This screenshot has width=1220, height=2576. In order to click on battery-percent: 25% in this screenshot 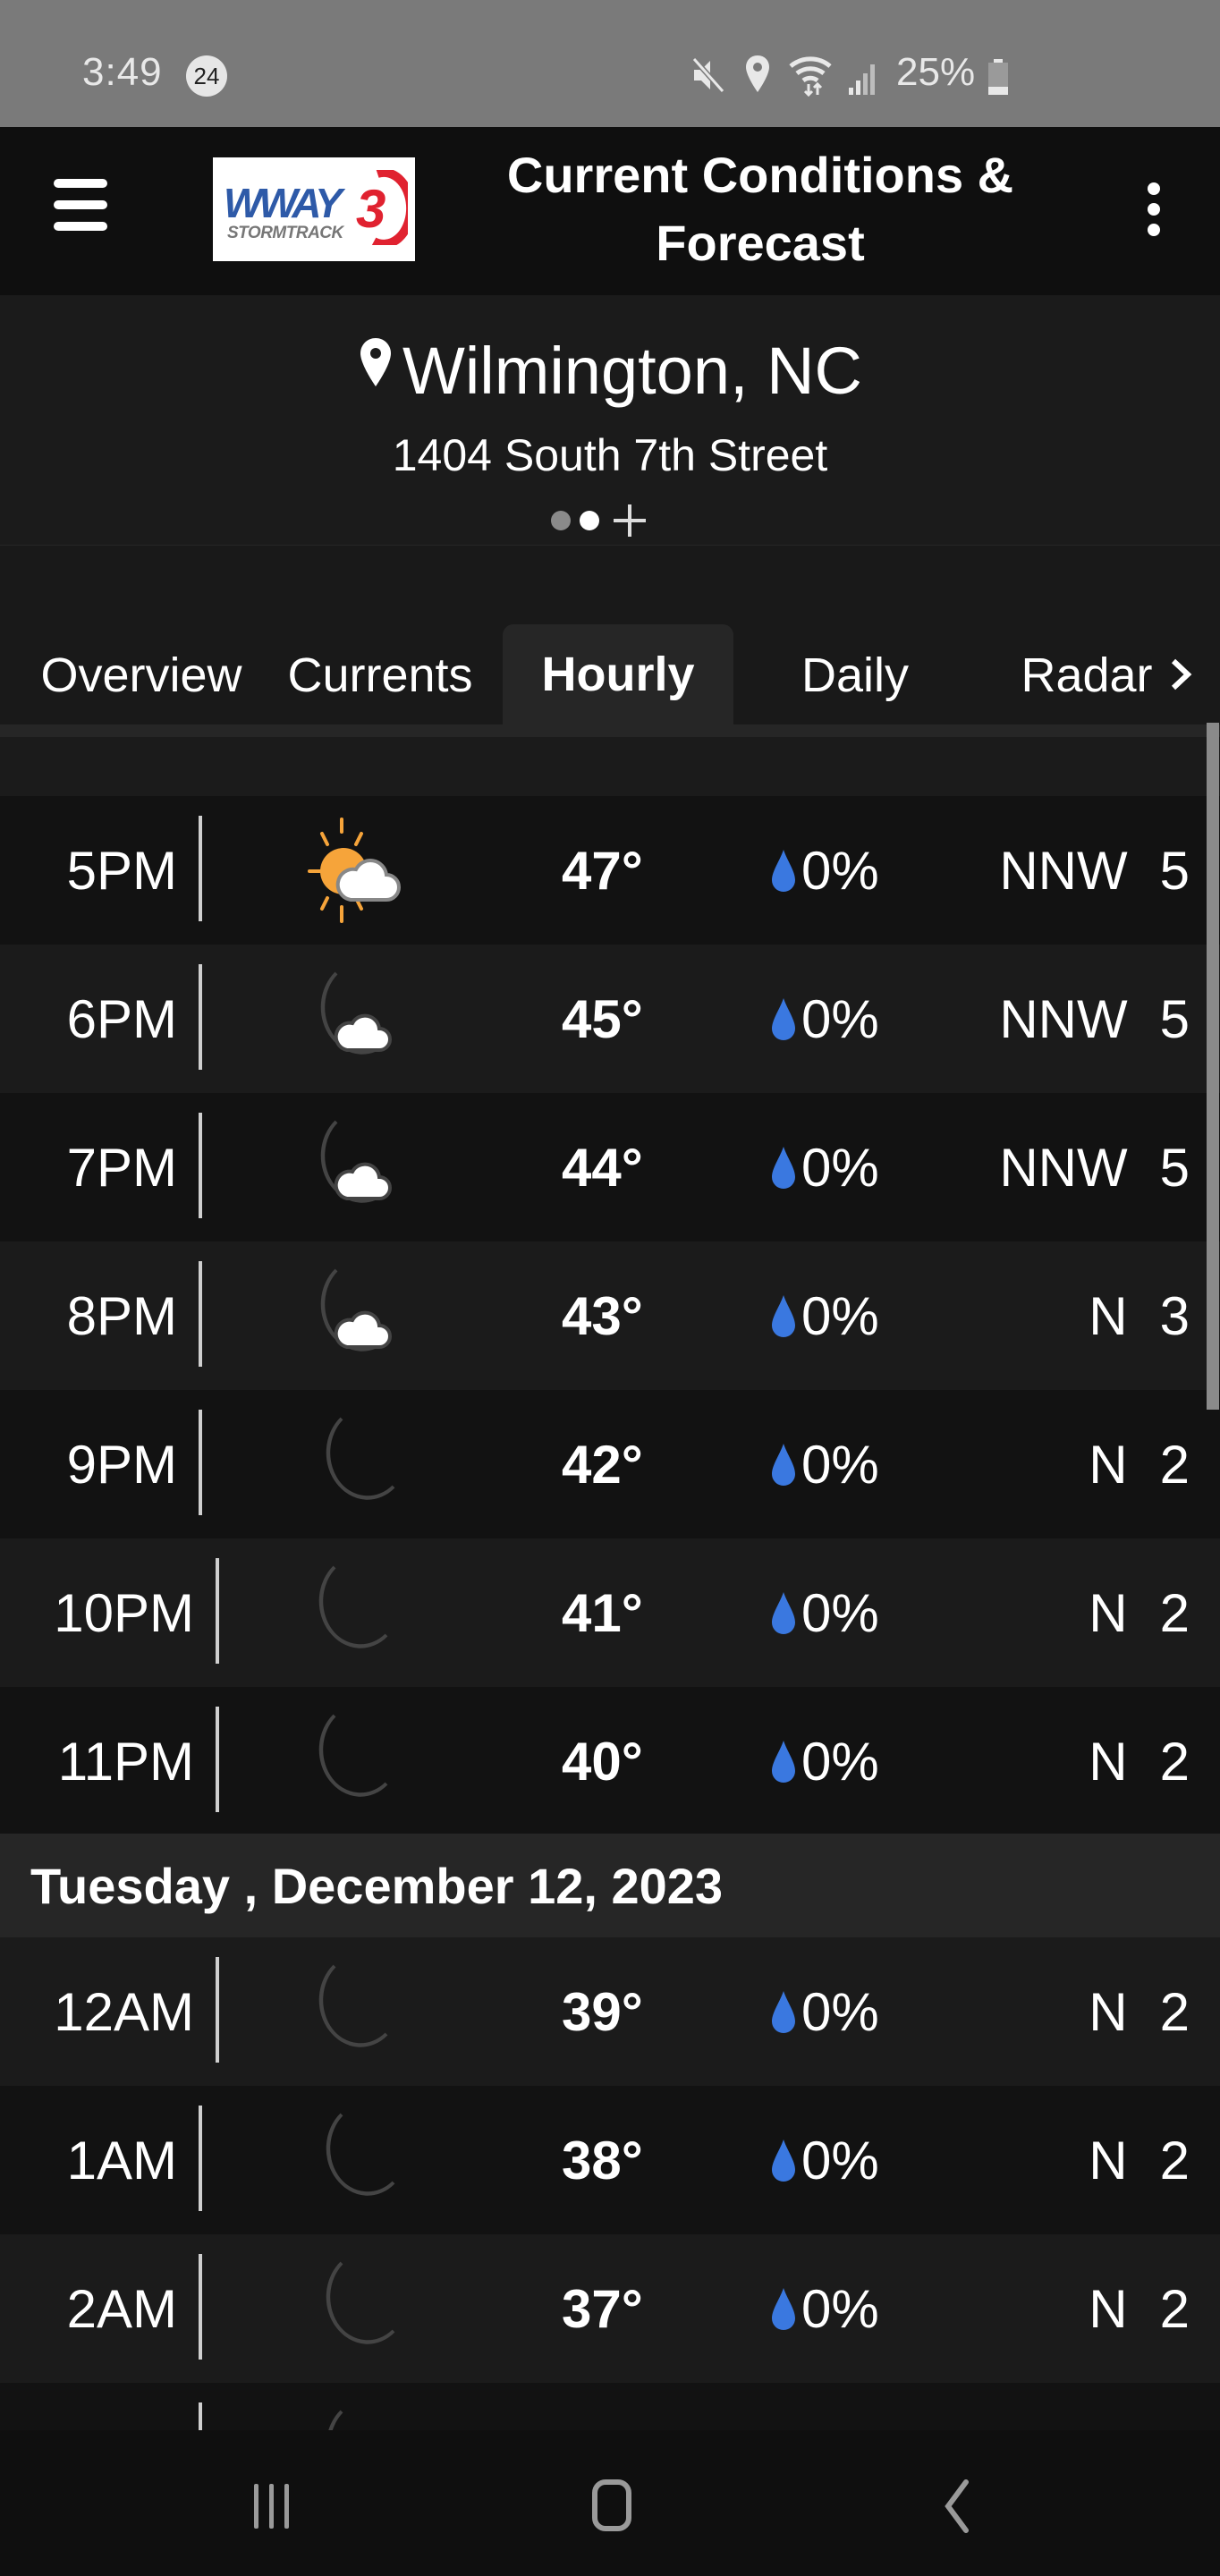, I will do `click(936, 72)`.